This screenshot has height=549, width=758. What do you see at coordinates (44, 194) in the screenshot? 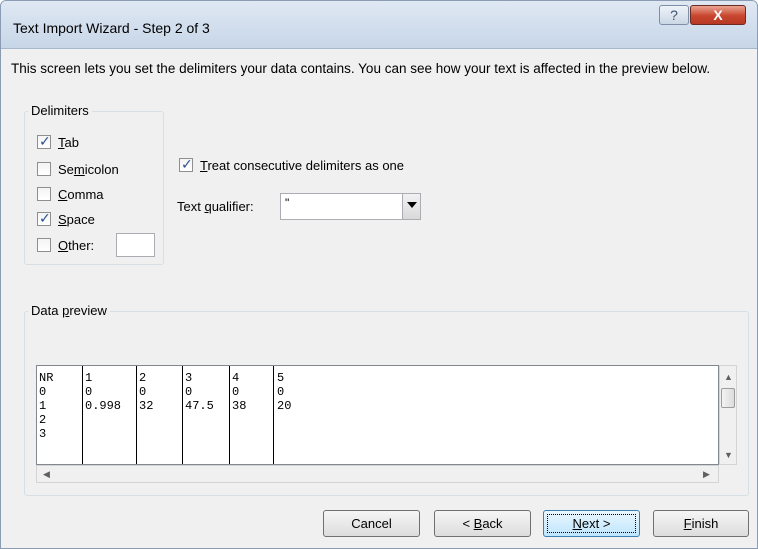
I see `comma-checkbox` at bounding box center [44, 194].